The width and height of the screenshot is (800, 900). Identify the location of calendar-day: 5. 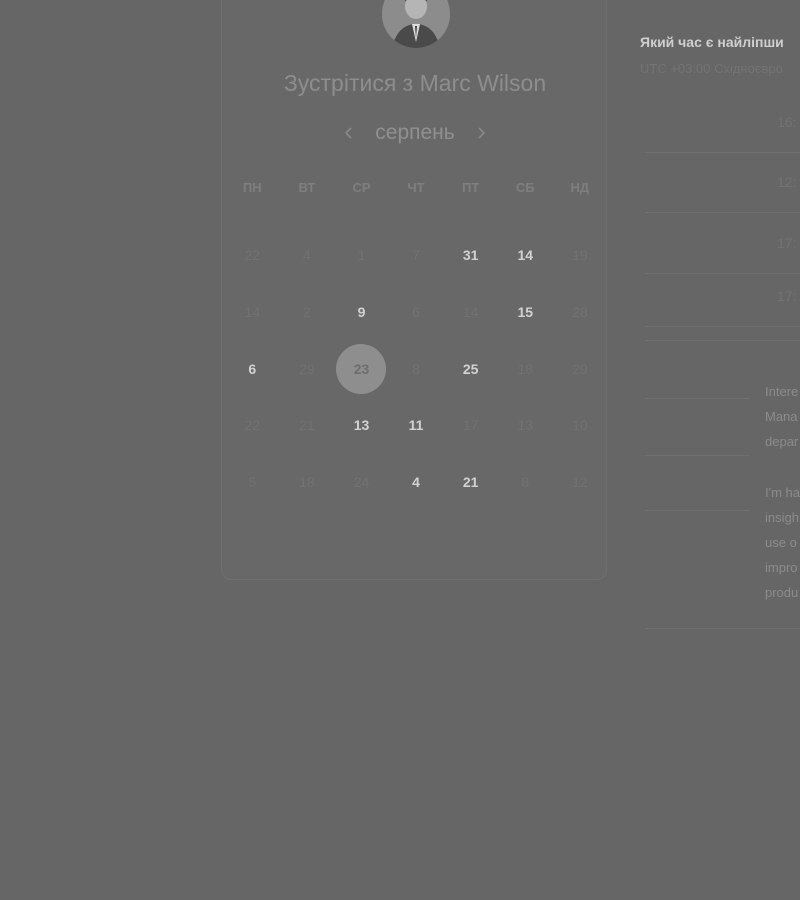
(252, 482).